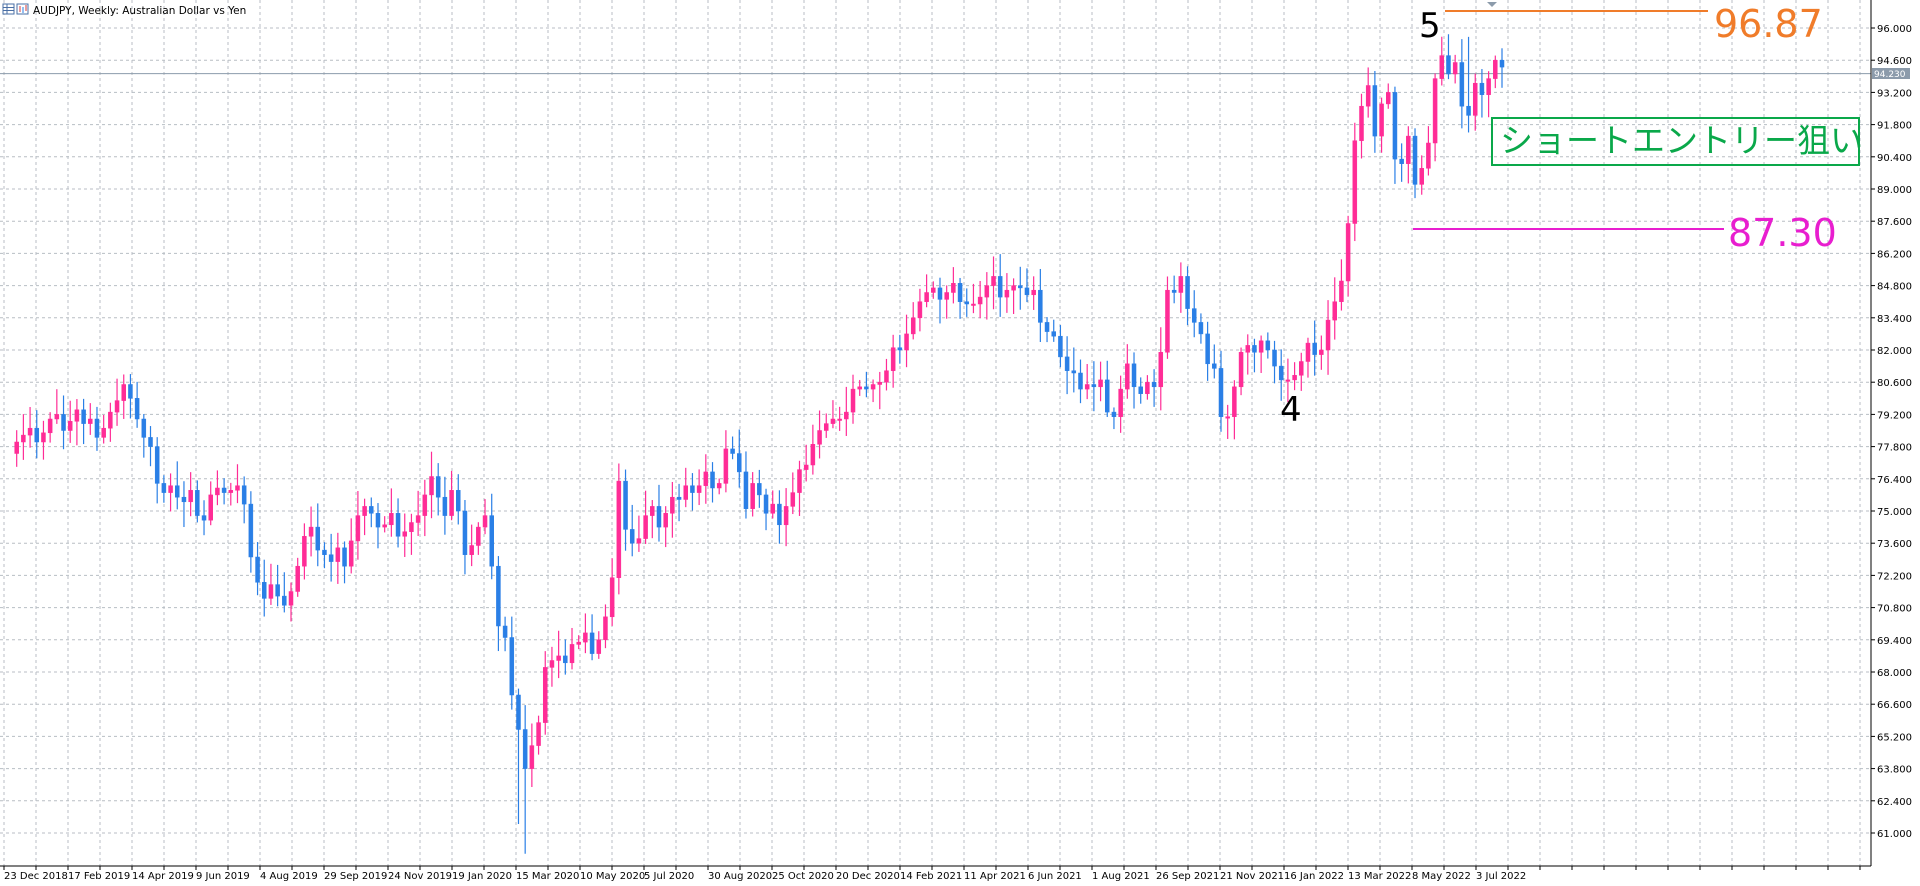 This screenshot has width=1920, height=886. What do you see at coordinates (420, 876) in the screenshot?
I see `x-tick-label: 24 Nov 2019` at bounding box center [420, 876].